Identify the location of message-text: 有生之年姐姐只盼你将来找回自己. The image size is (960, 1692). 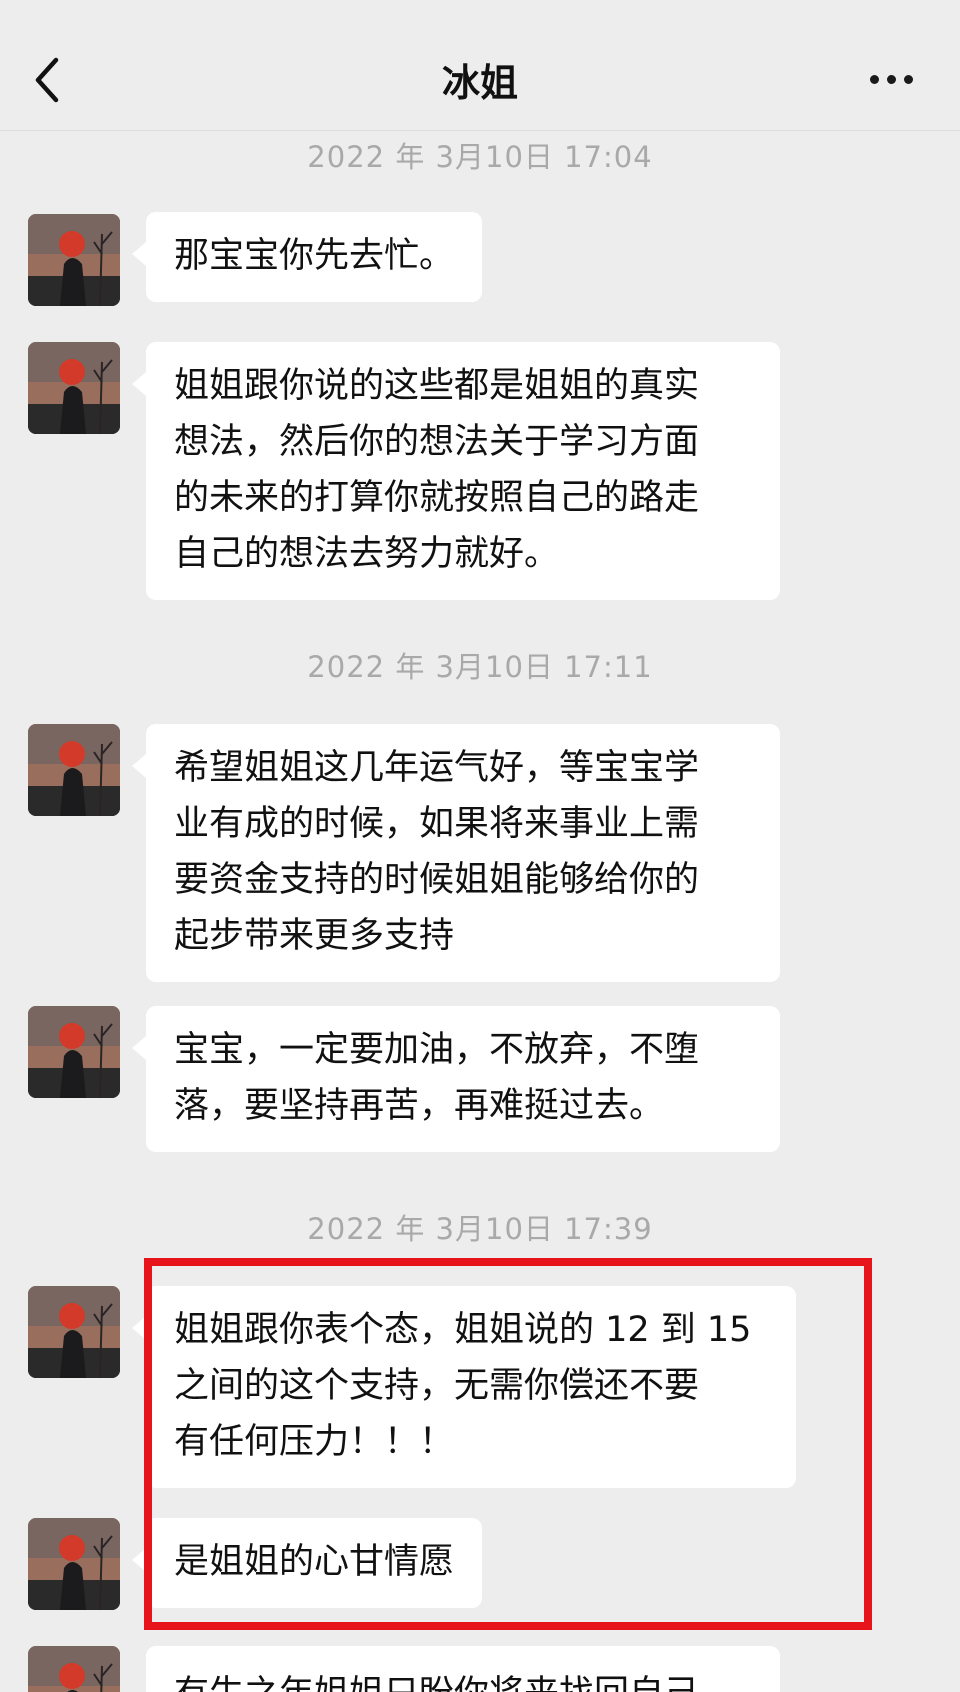
(463, 1679).